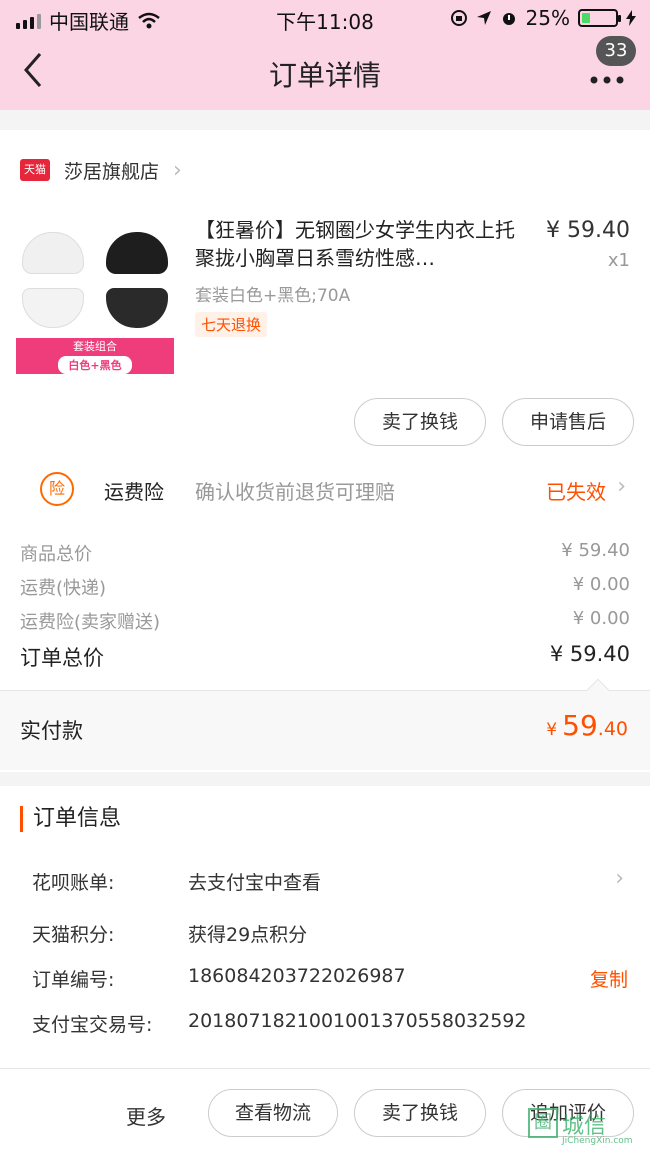 The width and height of the screenshot is (650, 1156). Describe the element at coordinates (458, 18) in the screenshot. I see `rotation-lock-icon` at that location.